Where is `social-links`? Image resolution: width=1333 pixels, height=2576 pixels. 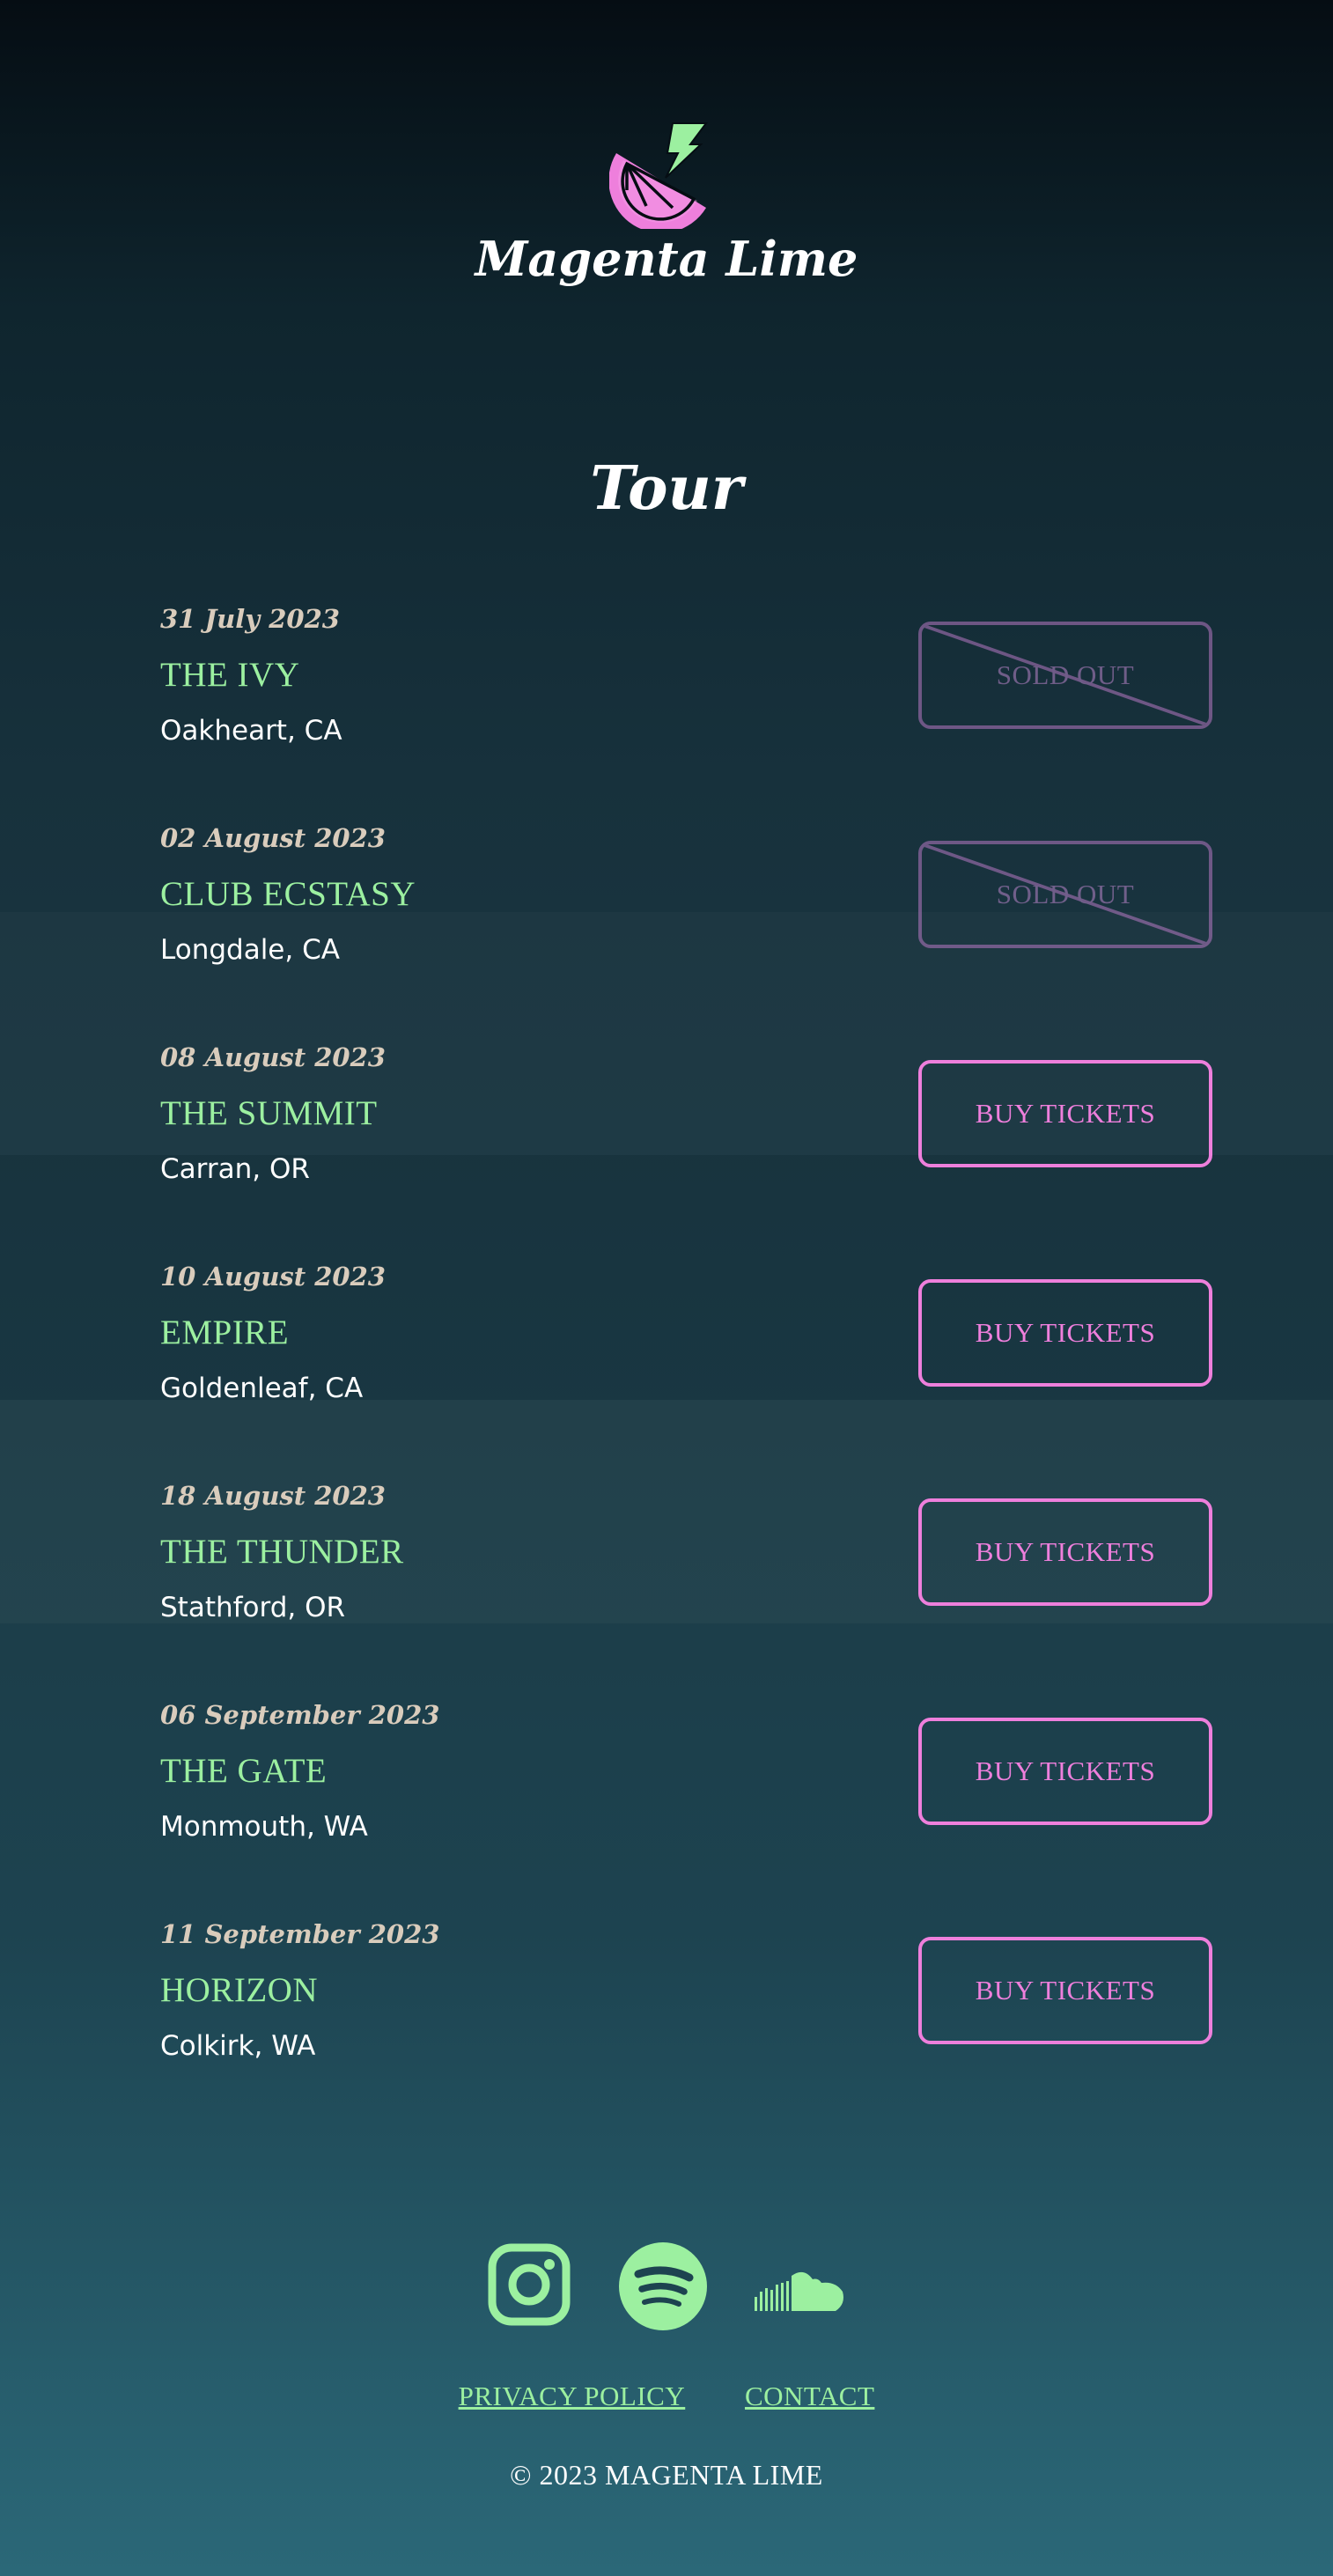 social-links is located at coordinates (666, 2288).